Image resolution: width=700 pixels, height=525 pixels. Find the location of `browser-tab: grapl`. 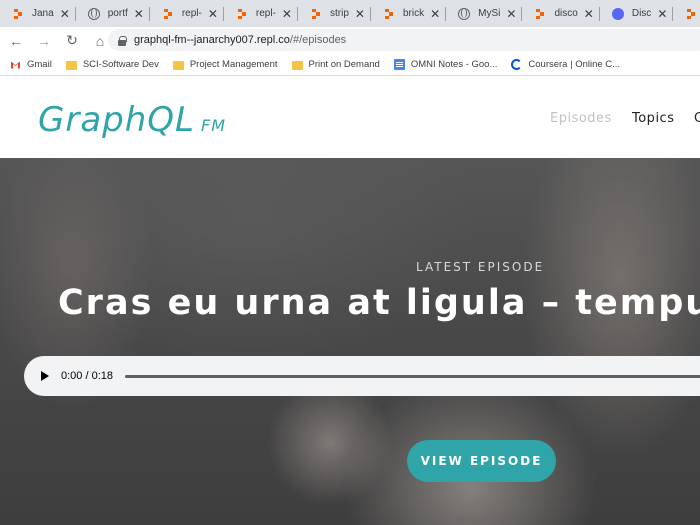

browser-tab: grapl is located at coordinates (686, 13).